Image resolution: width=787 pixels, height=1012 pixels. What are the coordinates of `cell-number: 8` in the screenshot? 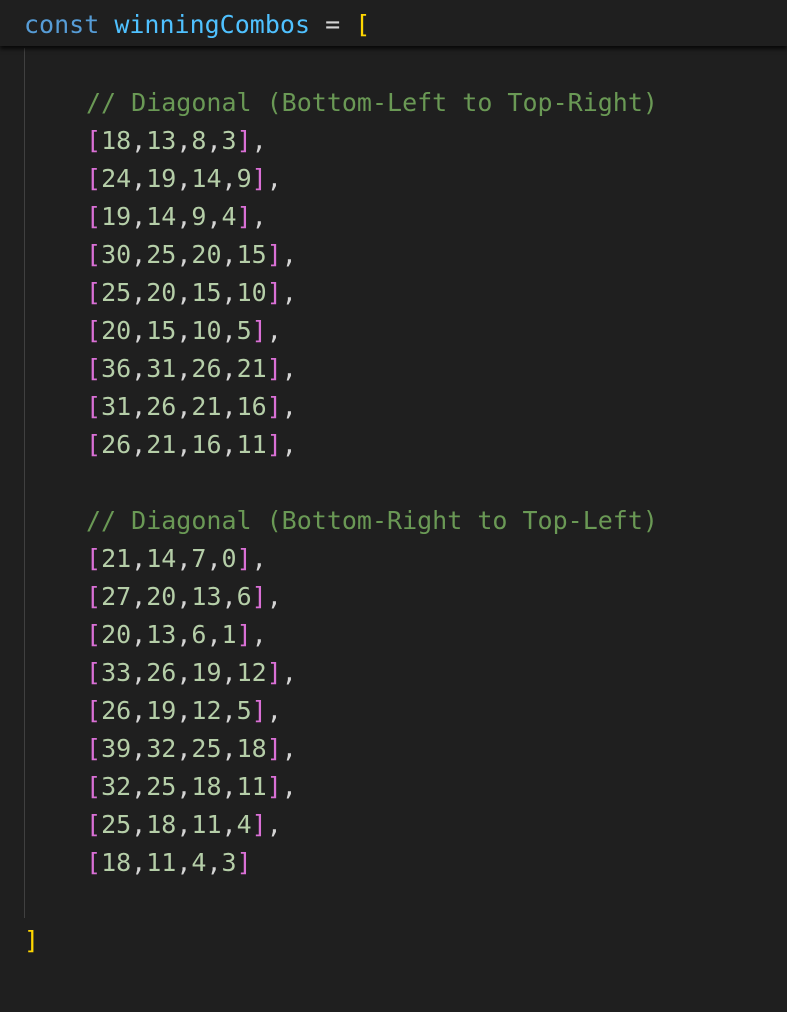 It's located at (199, 140).